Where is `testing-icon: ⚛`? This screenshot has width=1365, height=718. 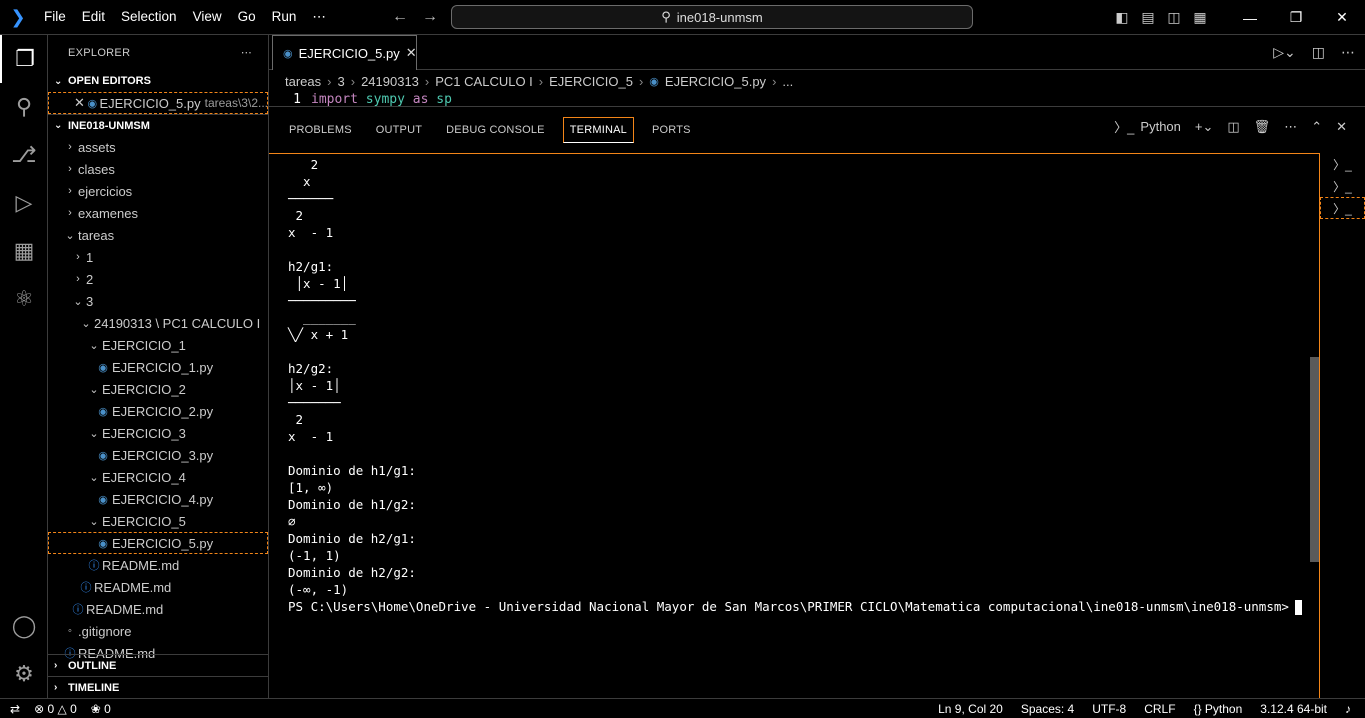
testing-icon: ⚛ is located at coordinates (24, 299).